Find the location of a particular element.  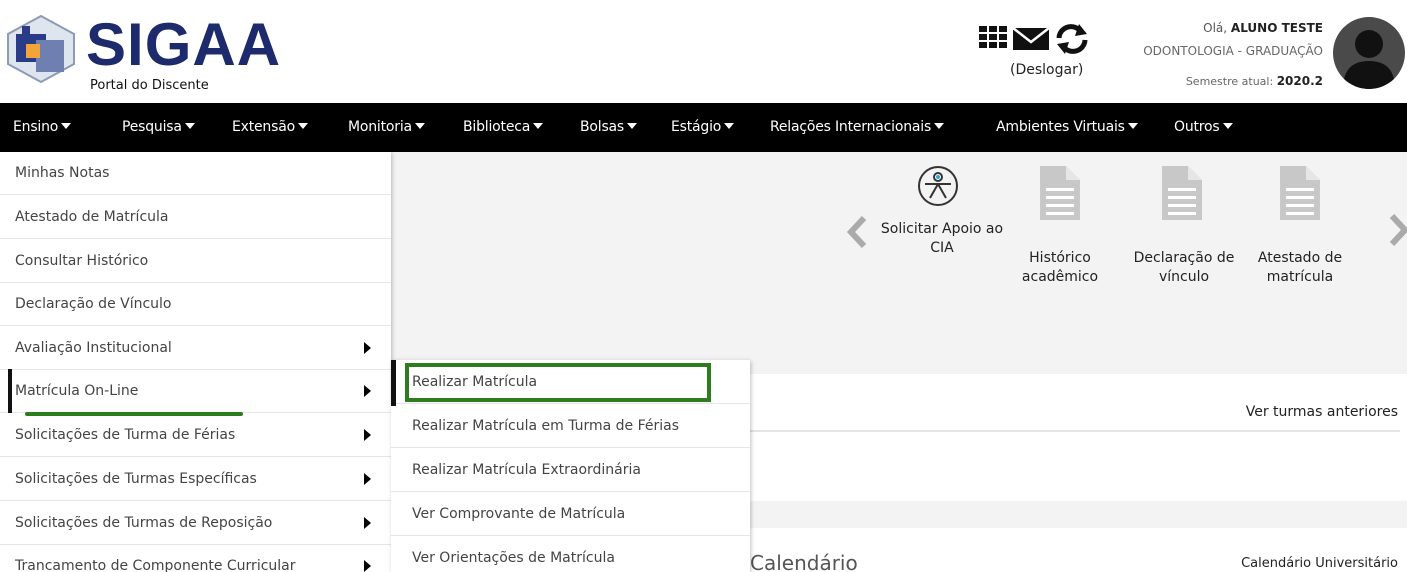

submenu-matricula-extraordinaria: Realizar Matrícula Extraordinária is located at coordinates (570, 470).